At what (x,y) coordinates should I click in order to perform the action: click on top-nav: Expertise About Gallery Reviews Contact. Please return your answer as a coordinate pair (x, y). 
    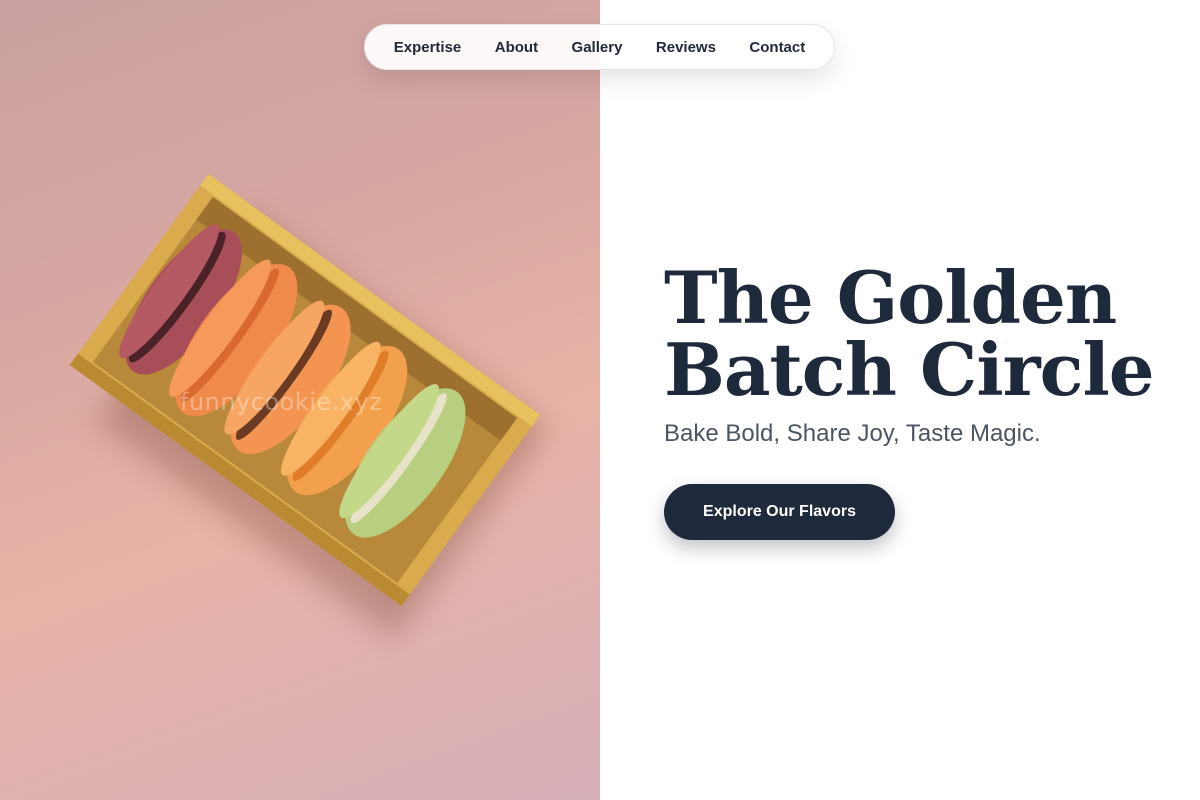
    Looking at the image, I should click on (599, 47).